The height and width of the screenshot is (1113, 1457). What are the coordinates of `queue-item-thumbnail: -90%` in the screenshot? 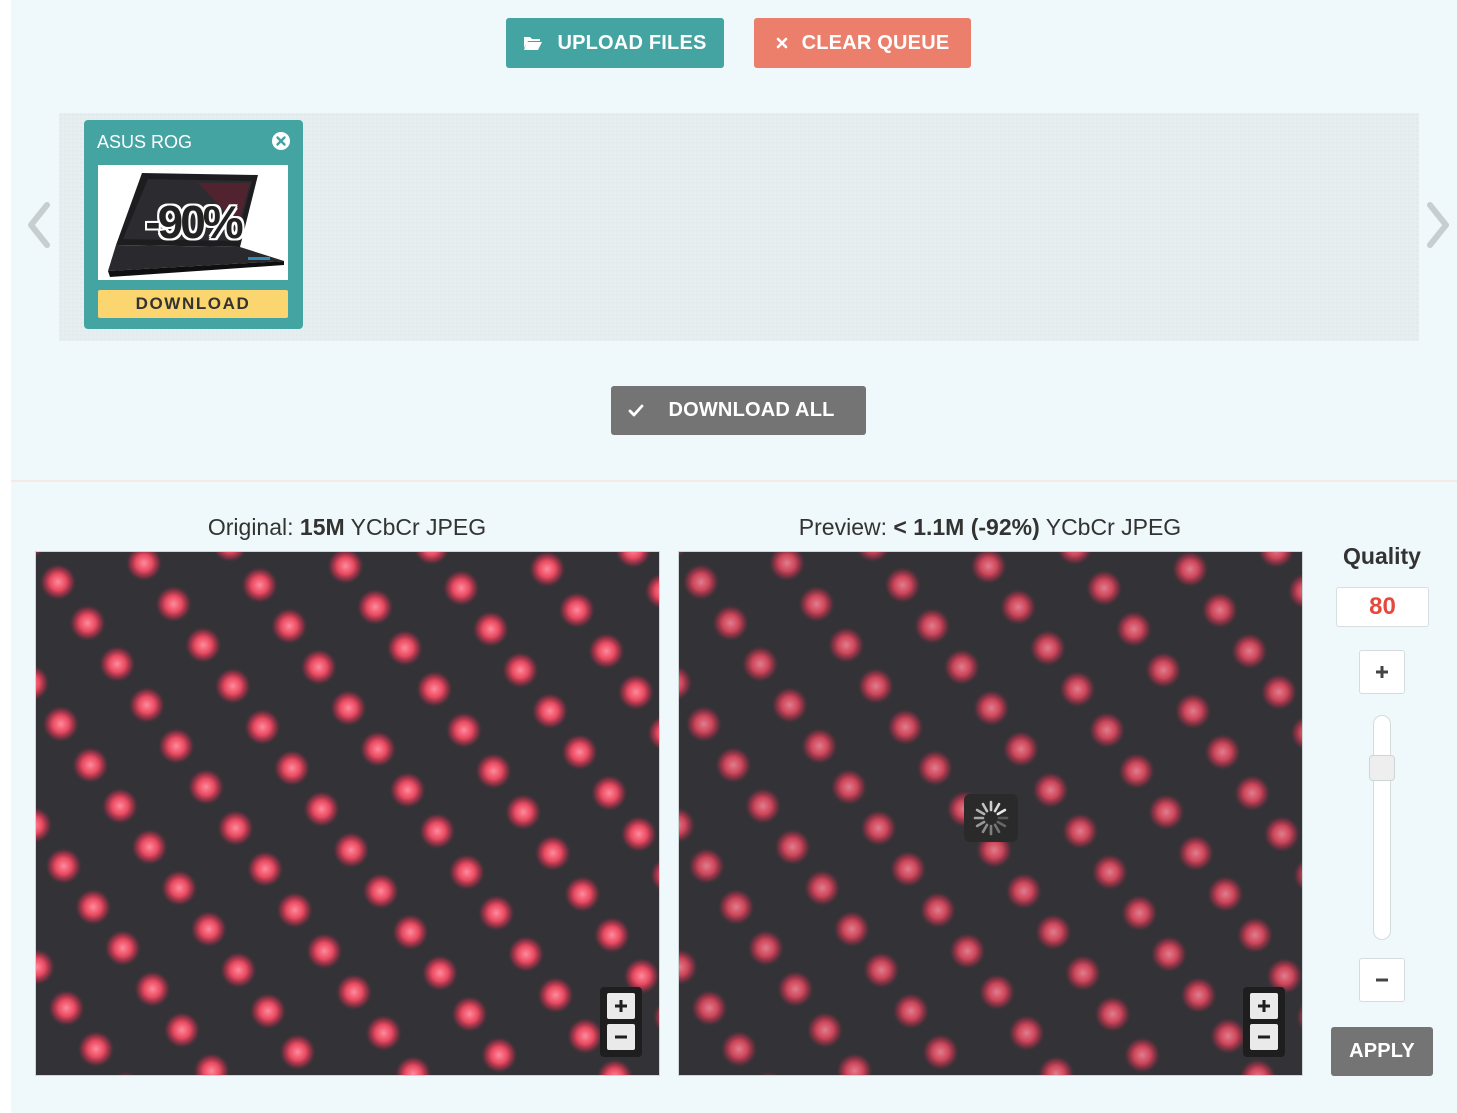 It's located at (193, 222).